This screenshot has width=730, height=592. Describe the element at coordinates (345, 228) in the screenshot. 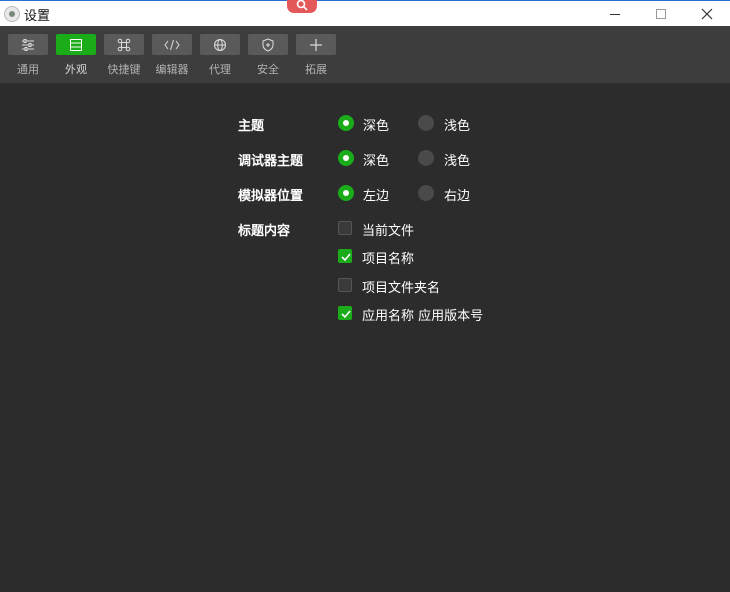

I see `current-file-checkbox` at that location.